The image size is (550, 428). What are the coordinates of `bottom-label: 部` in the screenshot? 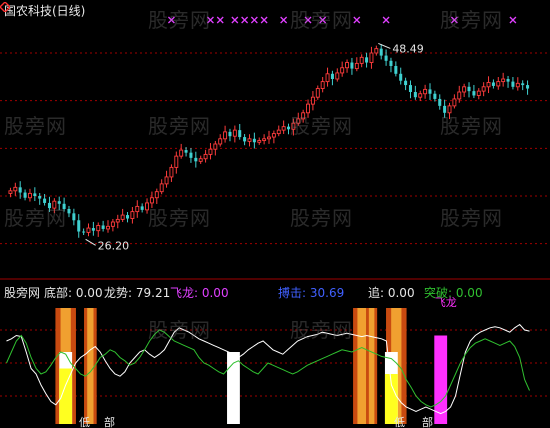 It's located at (109, 421).